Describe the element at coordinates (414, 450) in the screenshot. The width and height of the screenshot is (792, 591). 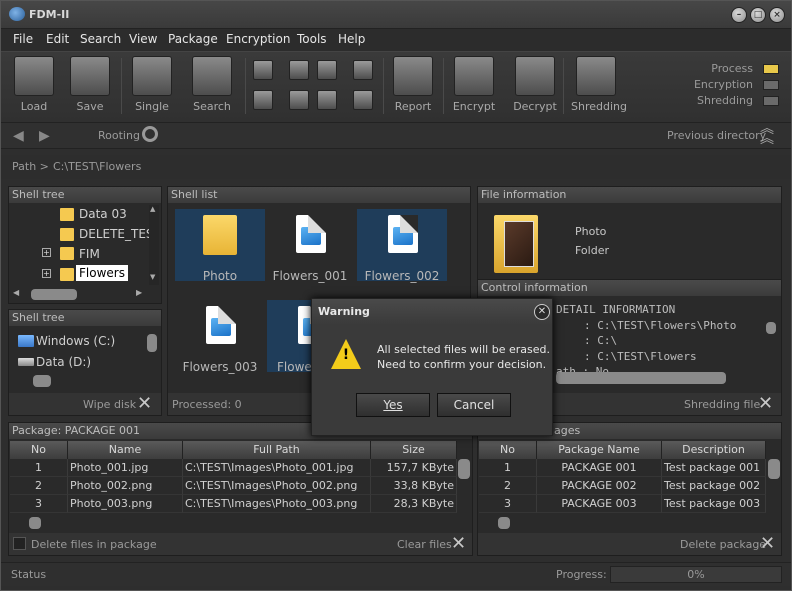
I see `column-header-size: Size` at that location.